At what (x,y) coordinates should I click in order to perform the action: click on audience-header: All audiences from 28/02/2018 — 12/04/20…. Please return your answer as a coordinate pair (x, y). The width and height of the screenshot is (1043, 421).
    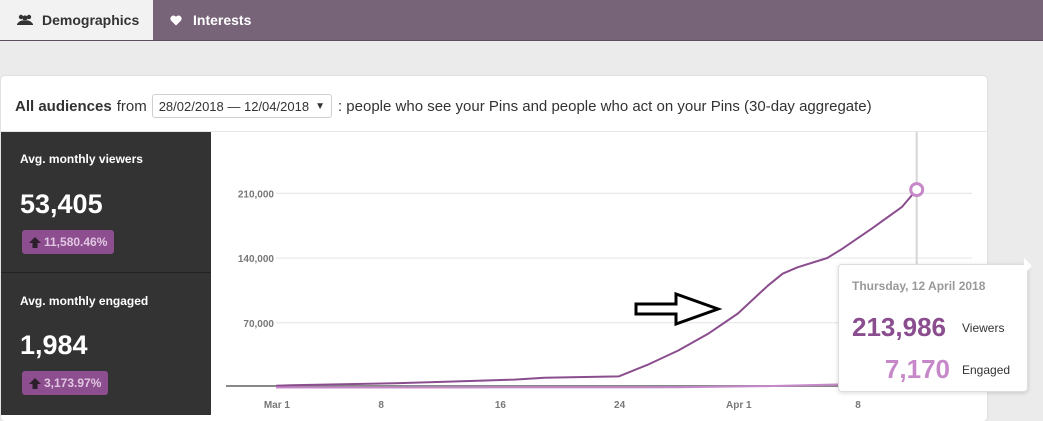
    Looking at the image, I should click on (443, 106).